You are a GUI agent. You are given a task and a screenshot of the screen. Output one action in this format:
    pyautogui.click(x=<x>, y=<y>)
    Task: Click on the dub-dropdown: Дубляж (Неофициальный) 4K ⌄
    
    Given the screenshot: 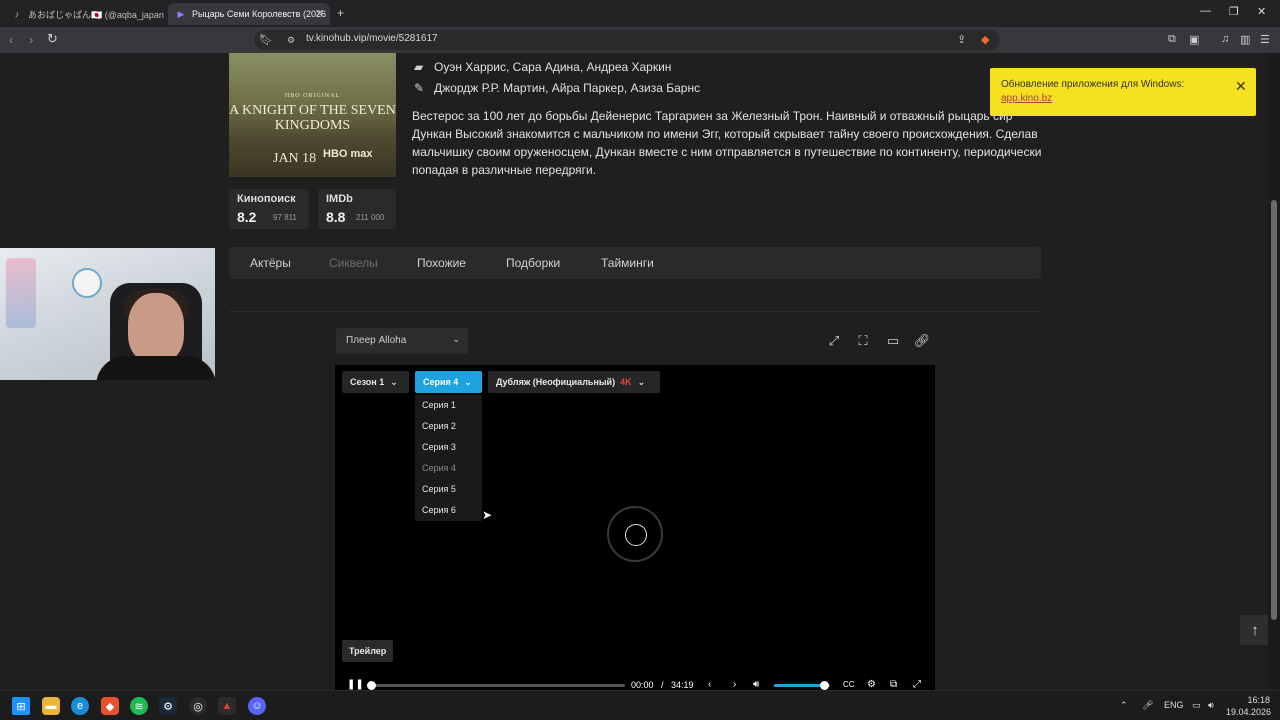 What is the action you would take?
    pyautogui.click(x=574, y=382)
    